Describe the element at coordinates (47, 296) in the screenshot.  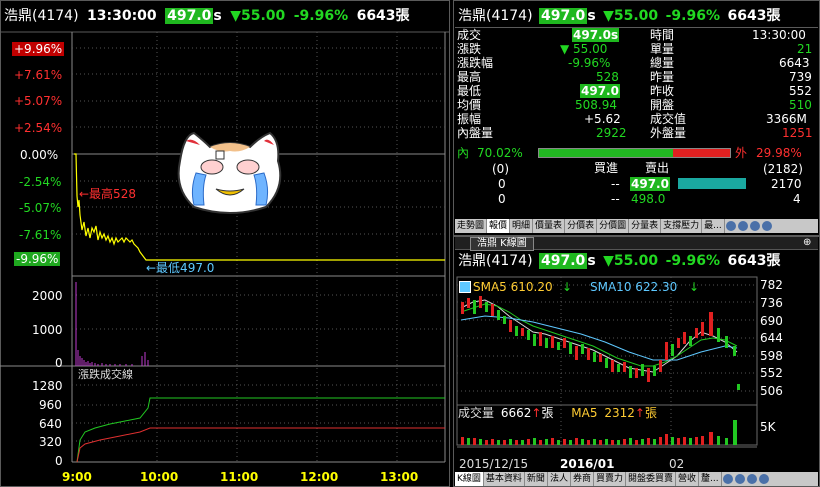
I see `vol-tick-2000: 2000` at that location.